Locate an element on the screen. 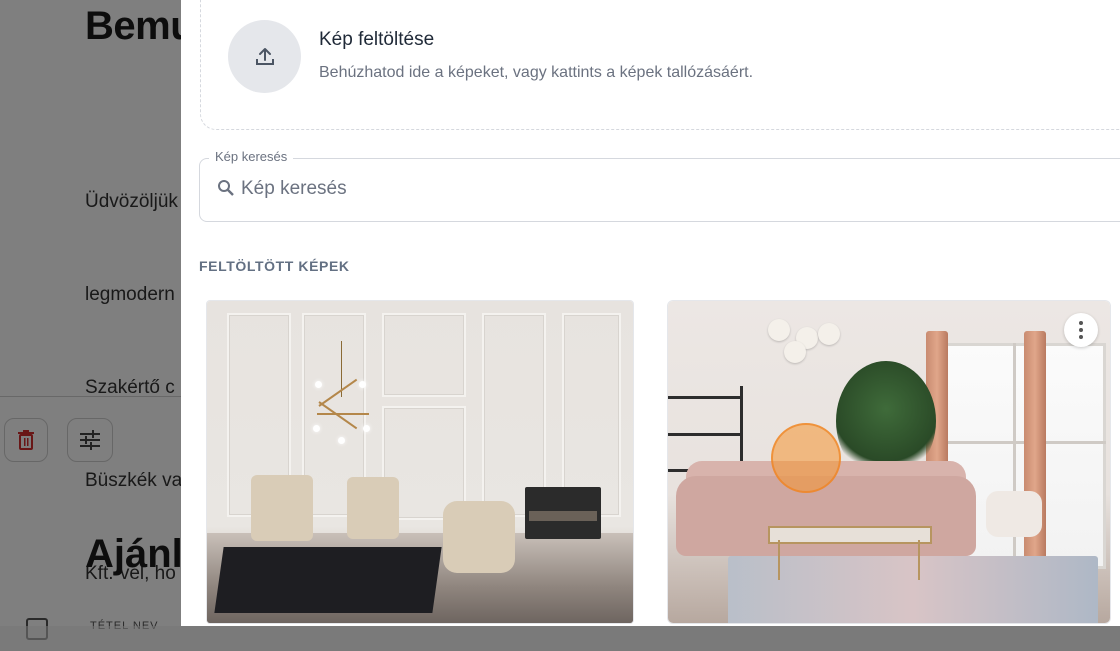  upload-icon is located at coordinates (264, 56).